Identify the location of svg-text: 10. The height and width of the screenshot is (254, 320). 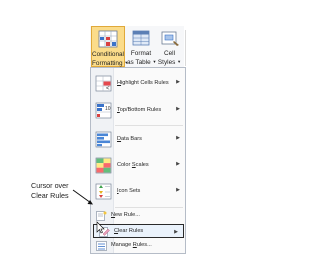
(108, 109).